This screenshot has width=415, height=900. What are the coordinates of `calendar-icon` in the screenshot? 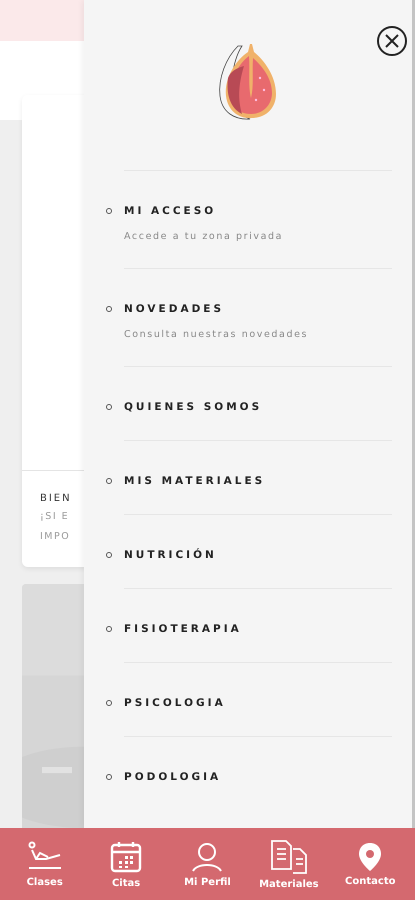 It's located at (126, 857).